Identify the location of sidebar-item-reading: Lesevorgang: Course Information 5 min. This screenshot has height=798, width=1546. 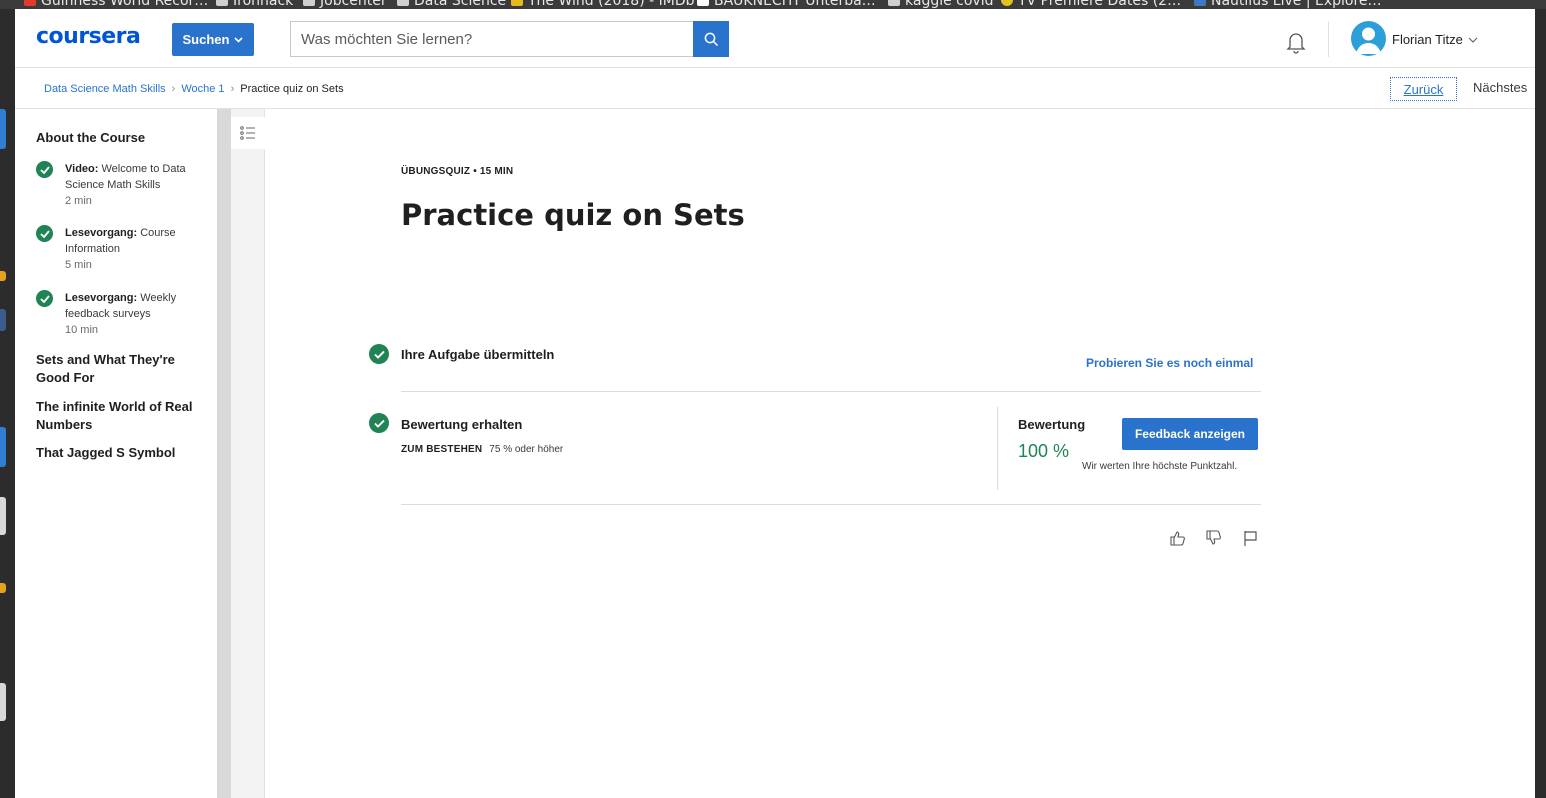
(121, 253).